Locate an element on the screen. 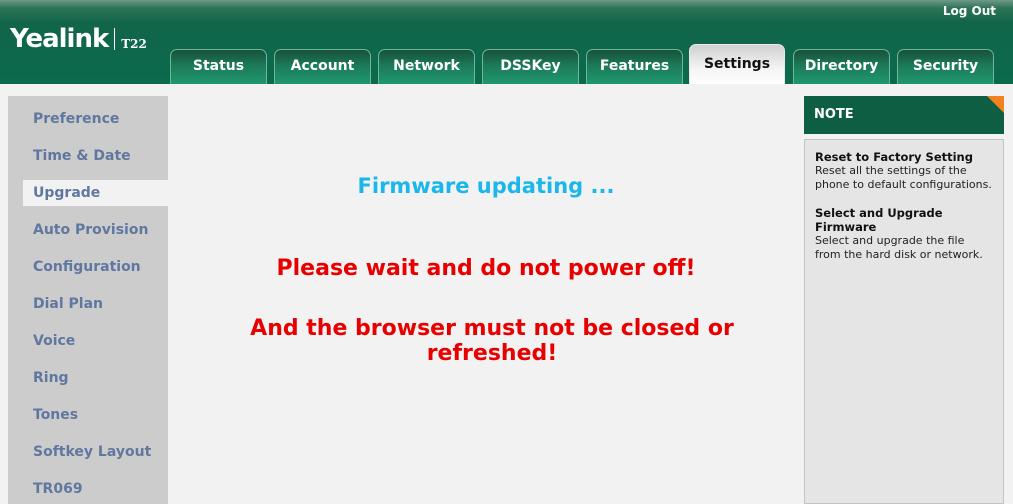 The image size is (1013, 504). sidebar-item-ring: Ring is located at coordinates (51, 378).